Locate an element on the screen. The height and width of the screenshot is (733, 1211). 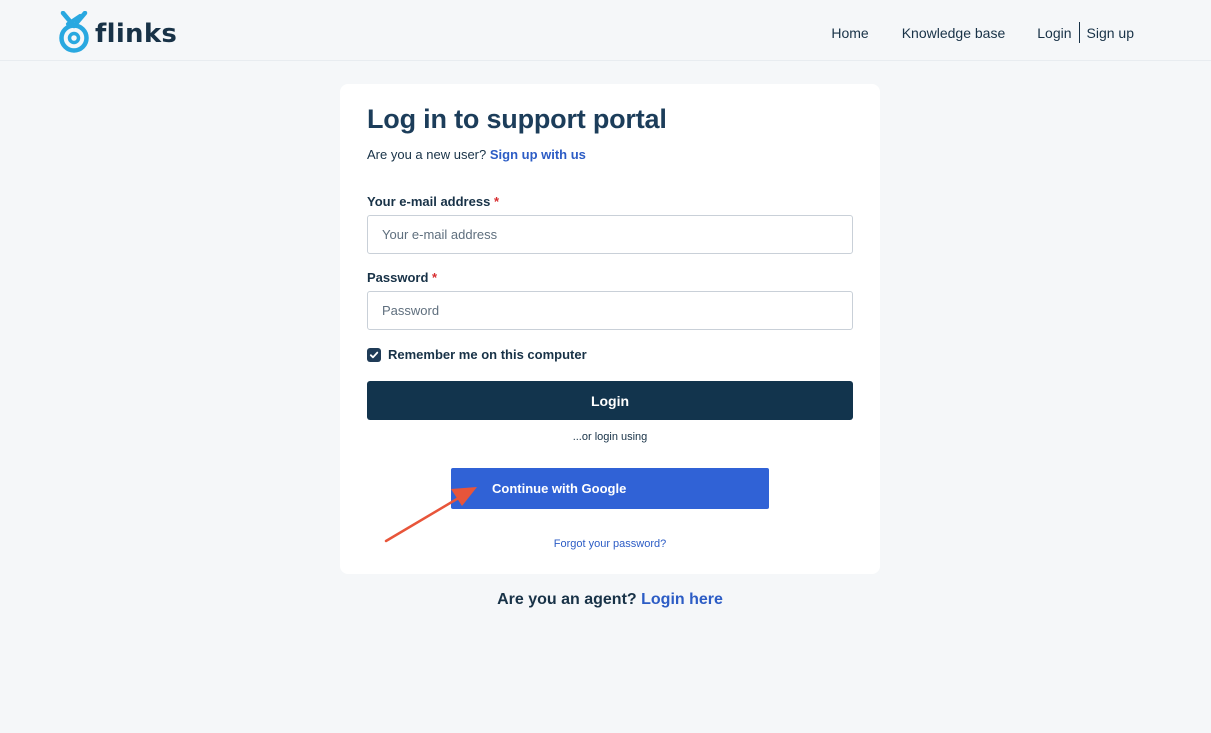
agent-login-link: Login here is located at coordinates (682, 599).